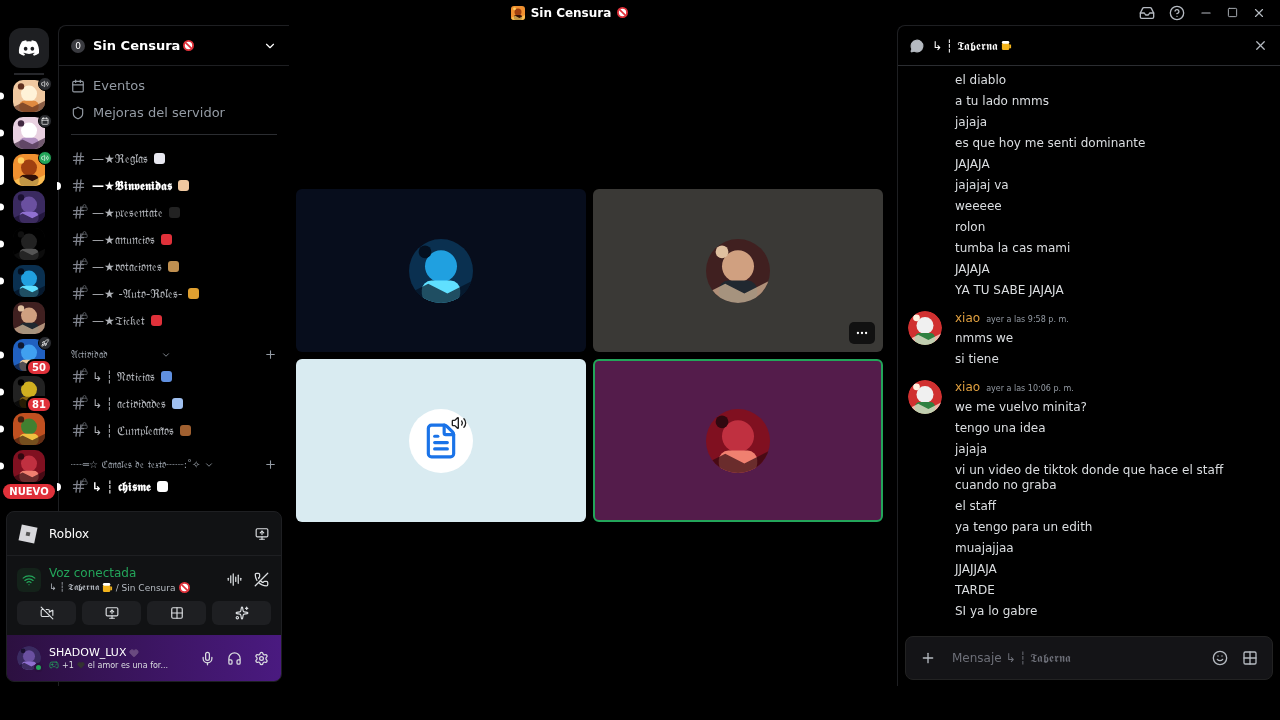 The width and height of the screenshot is (1280, 720). I want to click on prohibited-icon, so click(184, 587).